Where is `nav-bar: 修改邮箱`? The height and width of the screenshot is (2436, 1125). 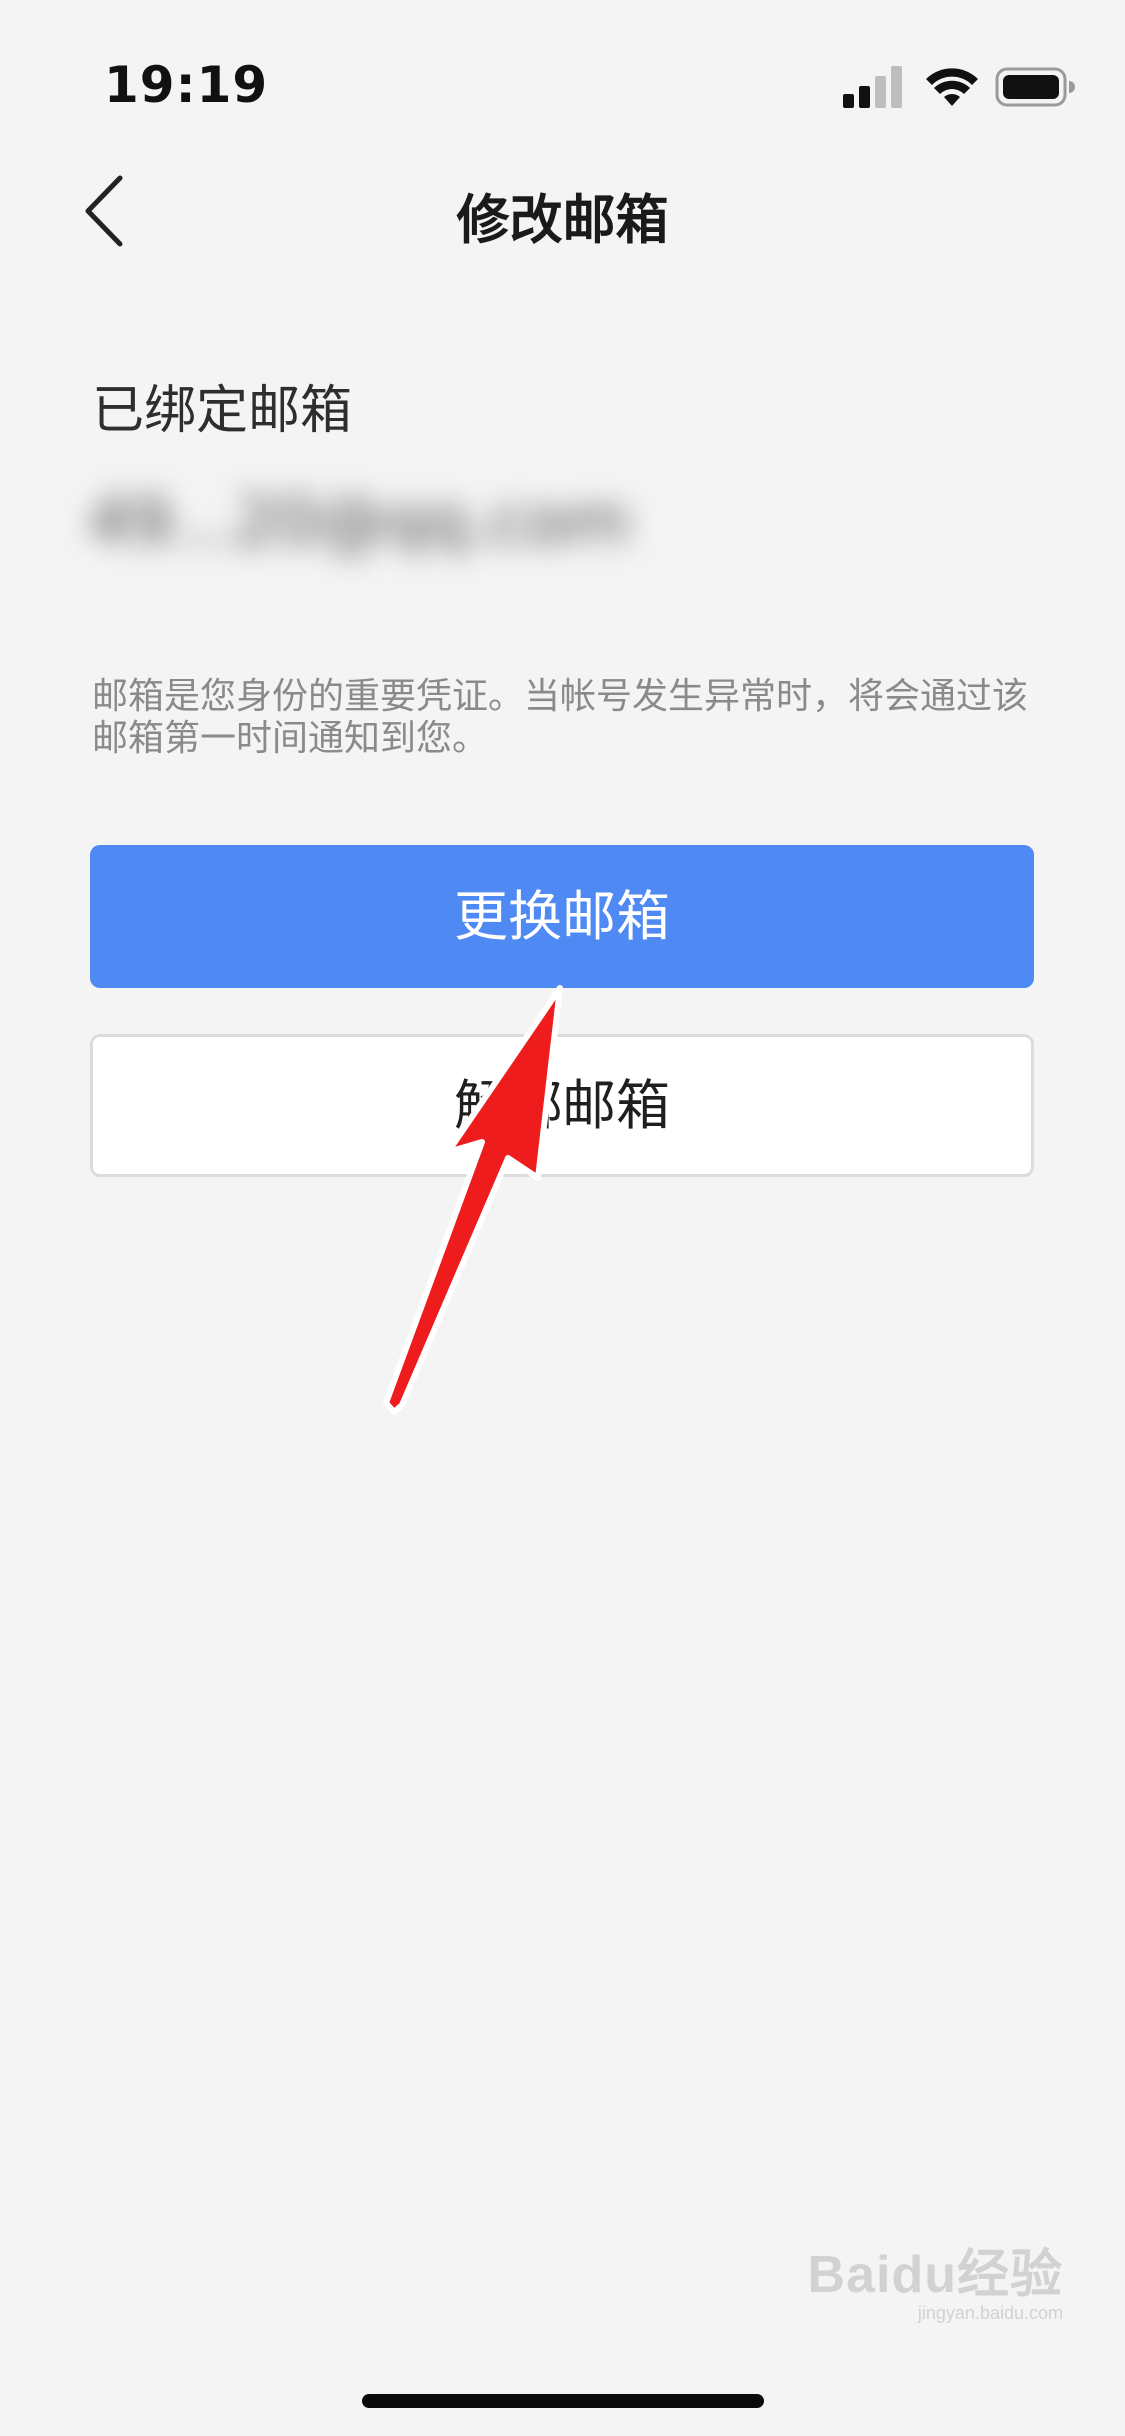
nav-bar: 修改邮箱 is located at coordinates (562, 210).